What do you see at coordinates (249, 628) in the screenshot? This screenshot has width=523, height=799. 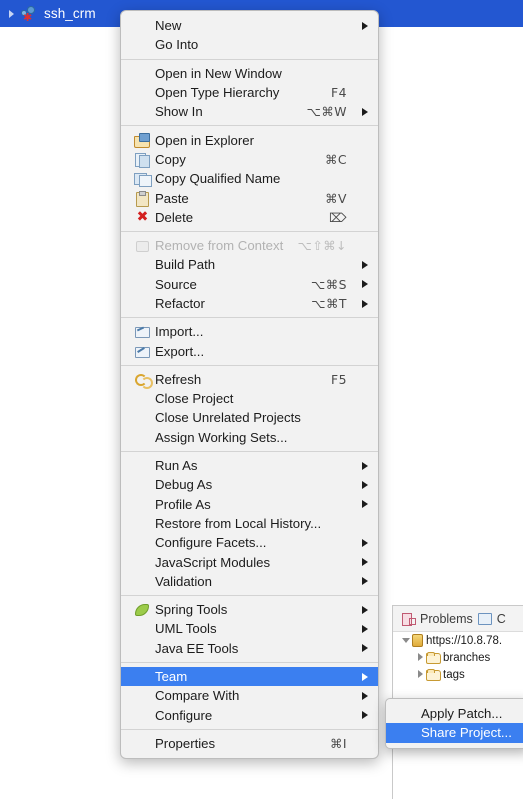 I see `menu-item-uml-tools: UML Tools` at bounding box center [249, 628].